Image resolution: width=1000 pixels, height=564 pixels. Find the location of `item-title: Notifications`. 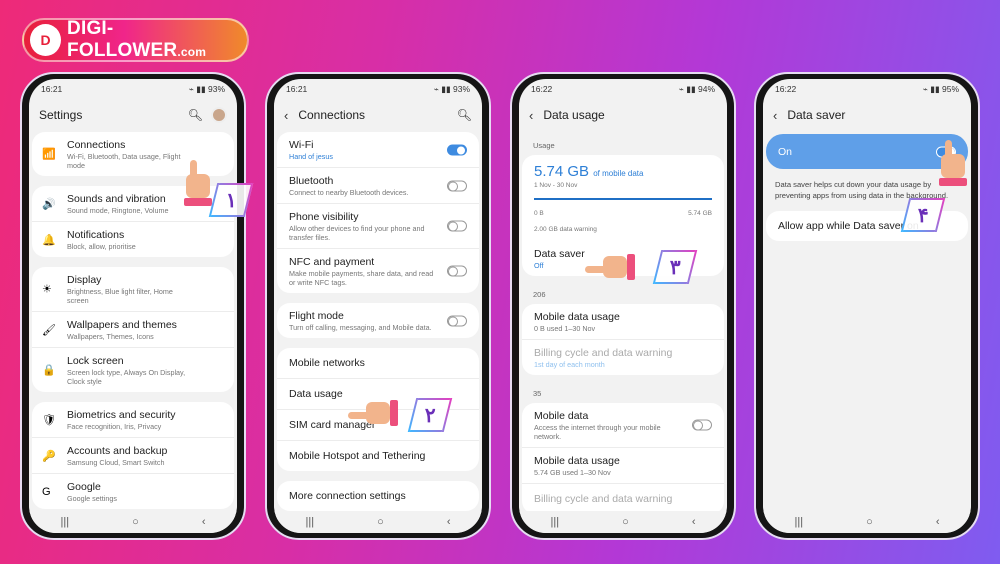

item-title: Notifications is located at coordinates (96, 235).